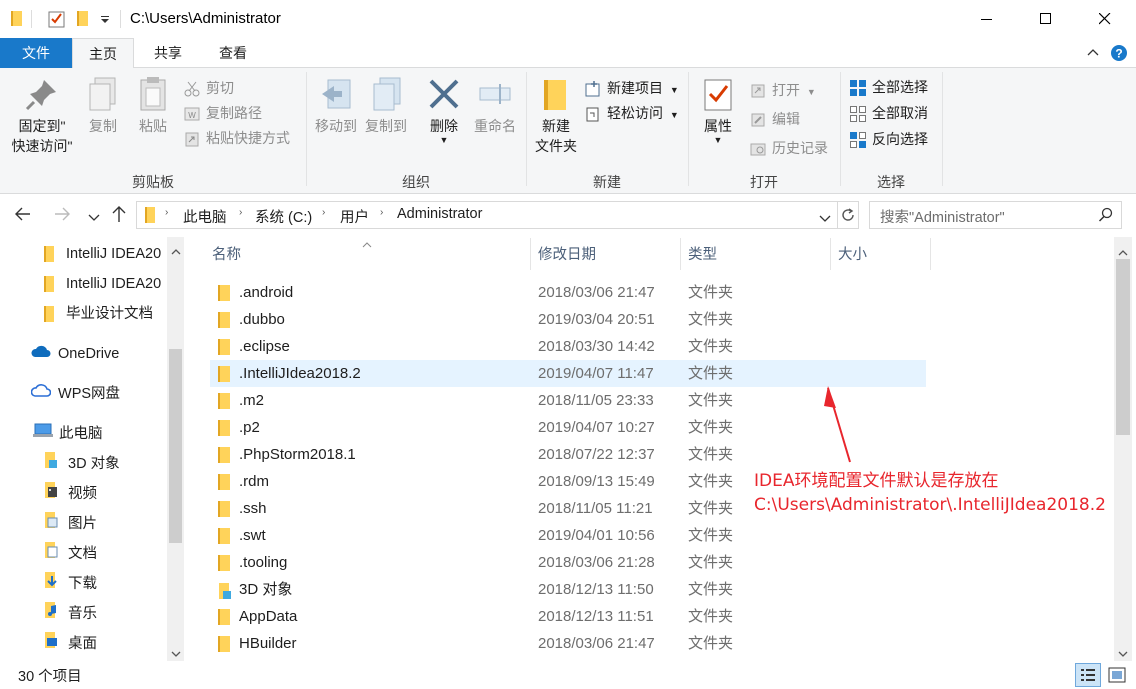  I want to click on new-item-button: 新建项目 ▼, so click(632, 88).